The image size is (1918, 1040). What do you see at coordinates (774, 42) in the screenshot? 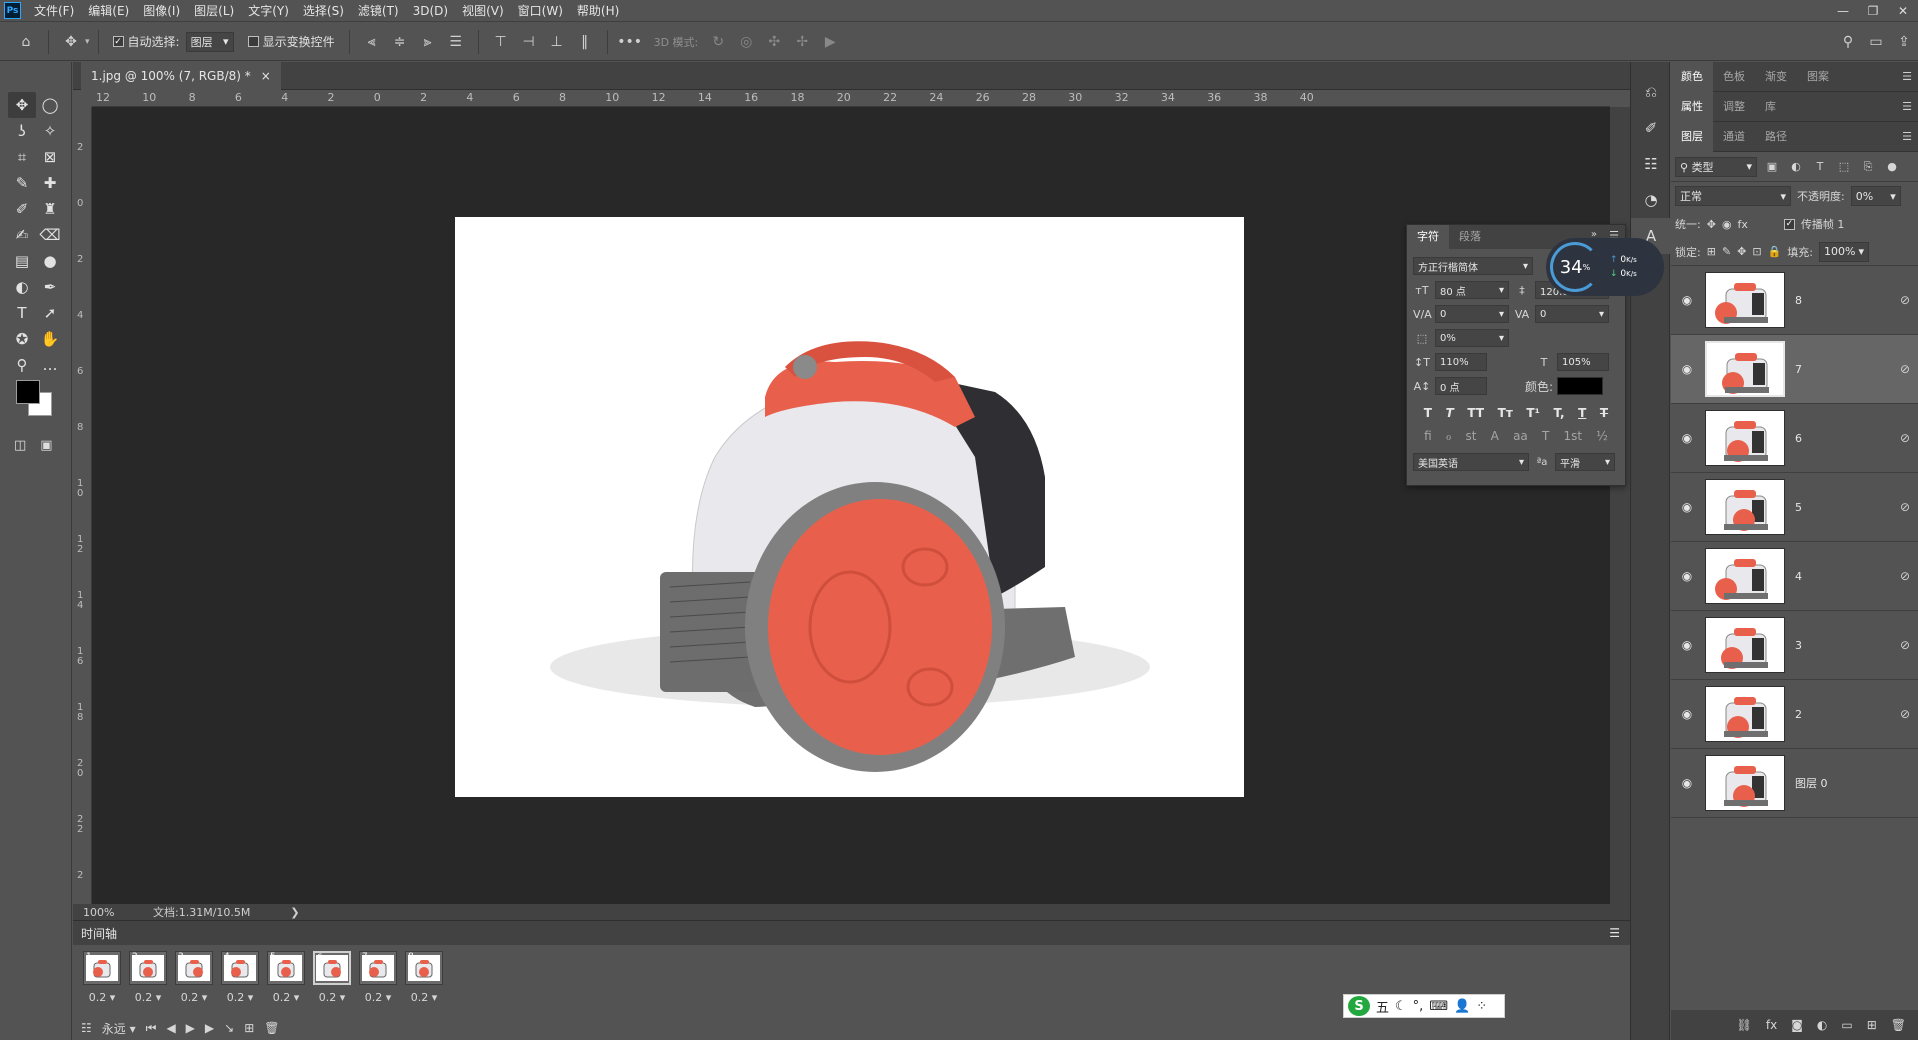
I see `3d-pan-icon: ✣` at bounding box center [774, 42].